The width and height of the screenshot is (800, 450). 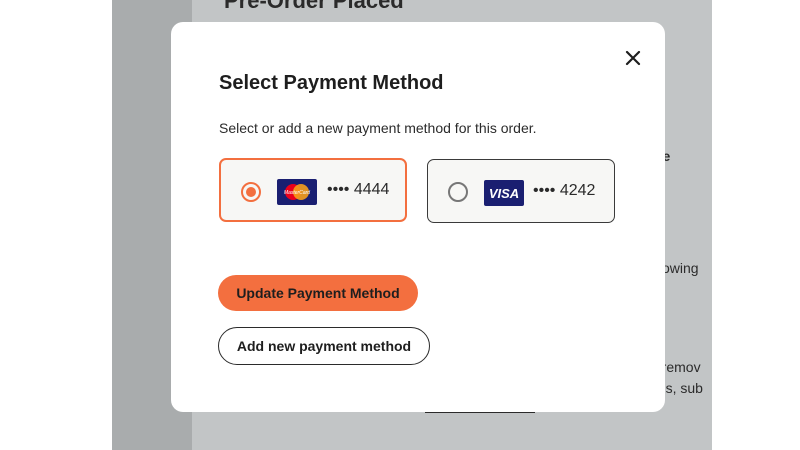 I want to click on visa-logo-icon: VISA, so click(x=504, y=193).